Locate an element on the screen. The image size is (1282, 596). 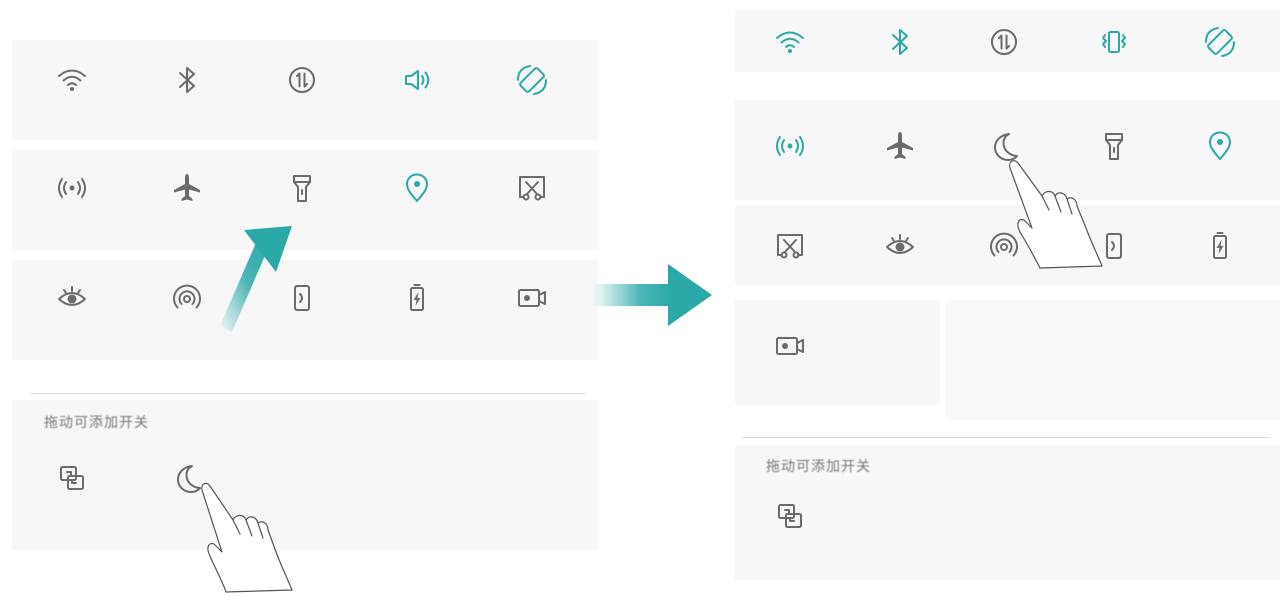
screen-recorder-icon is located at coordinates (790, 346).